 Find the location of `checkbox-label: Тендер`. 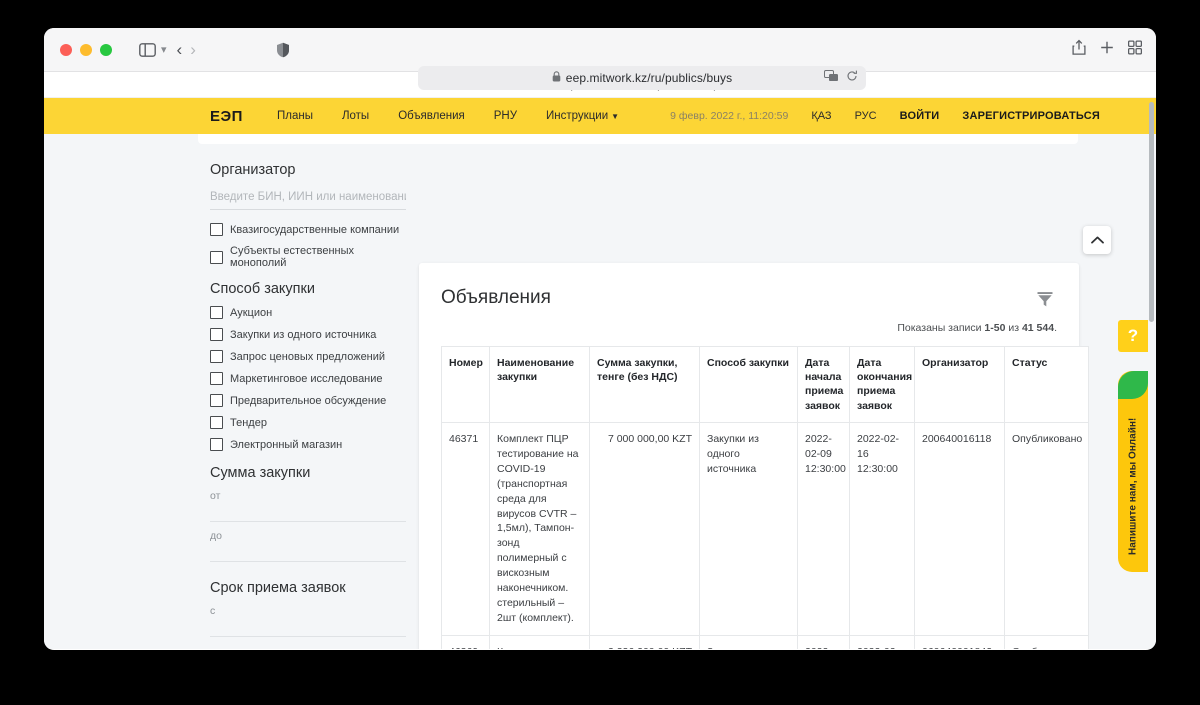

checkbox-label: Тендер is located at coordinates (248, 422).